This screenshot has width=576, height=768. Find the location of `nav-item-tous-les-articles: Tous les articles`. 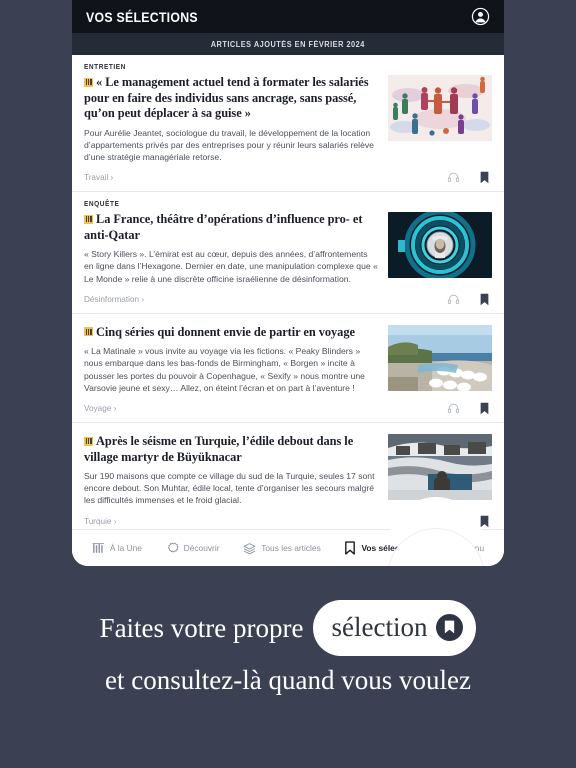

nav-item-tous-les-articles: Tous les articles is located at coordinates (282, 548).